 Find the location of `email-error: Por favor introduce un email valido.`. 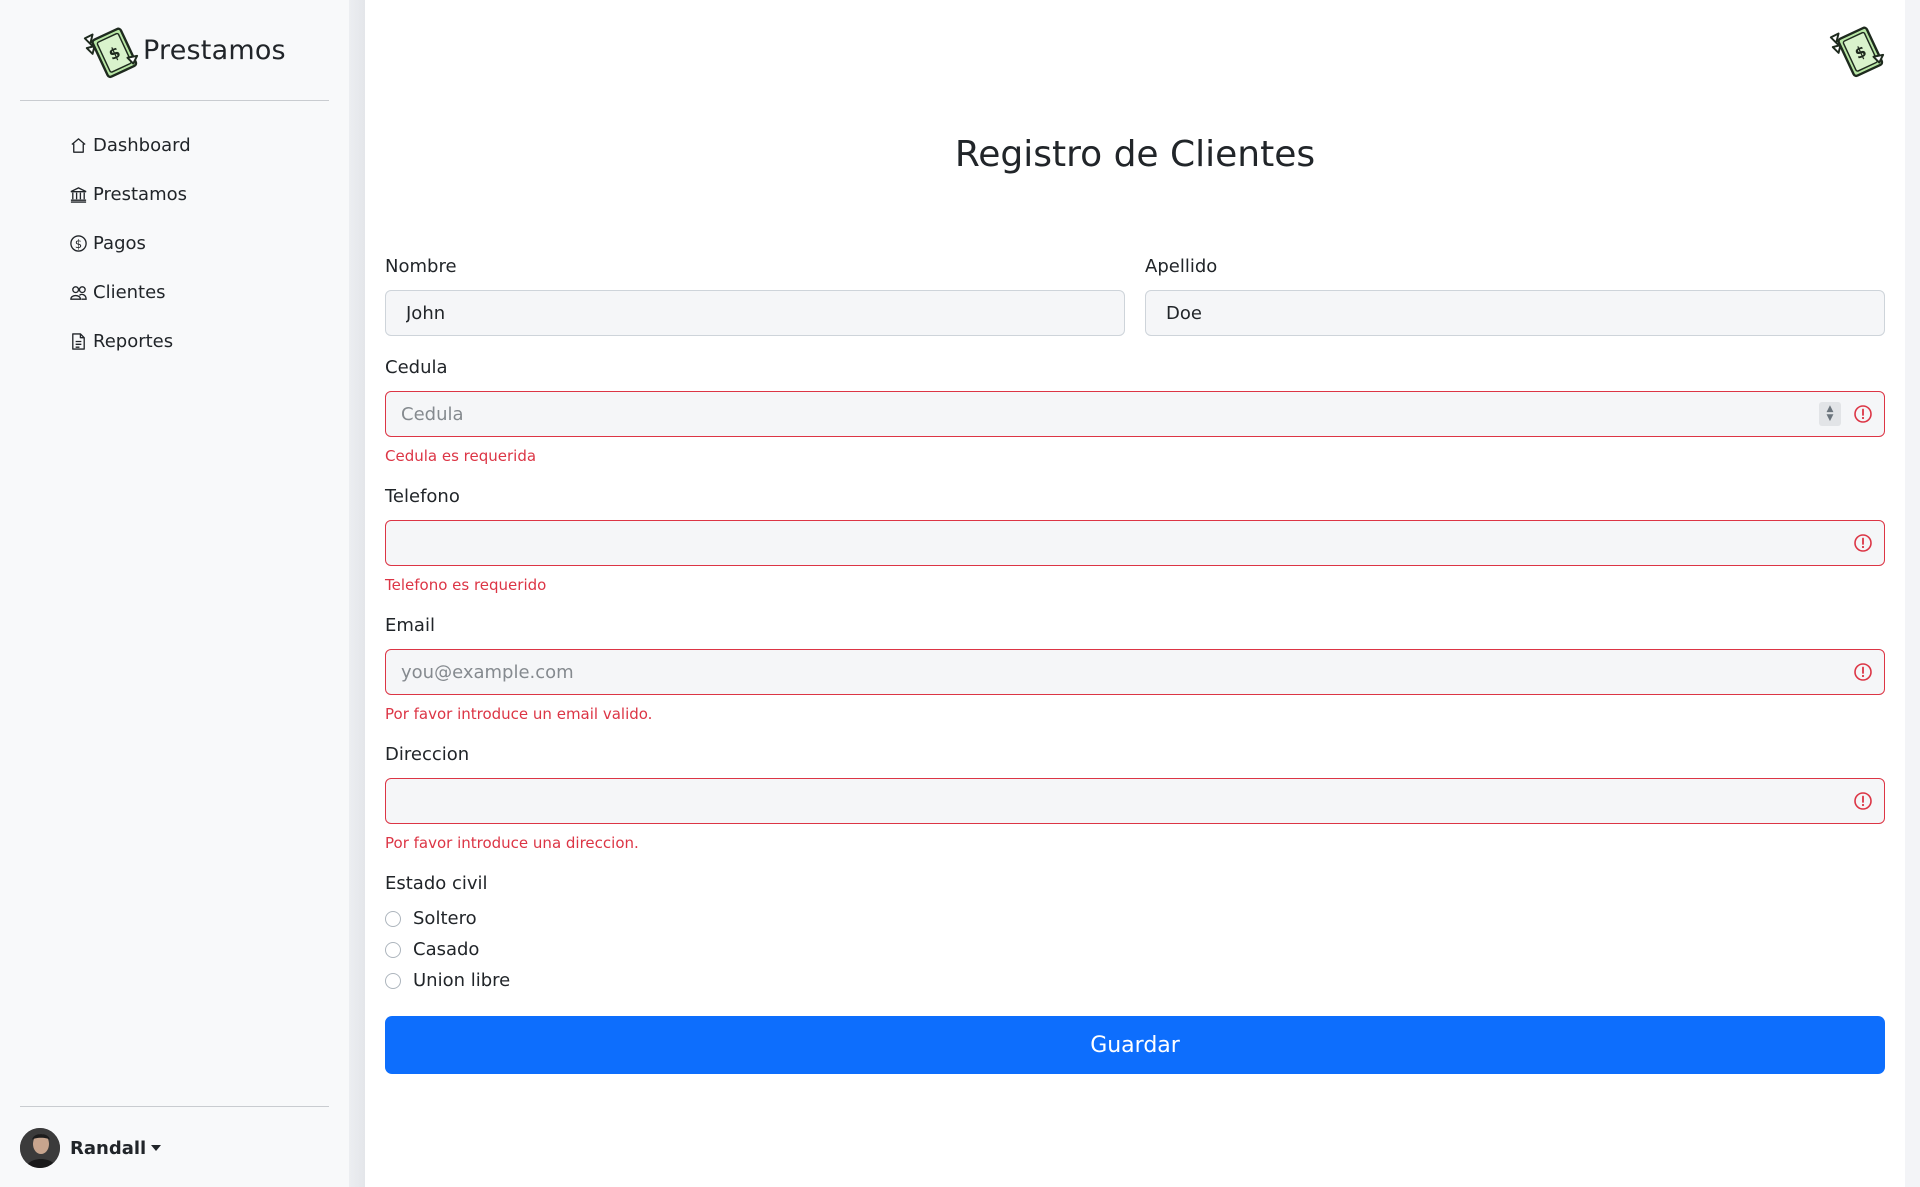

email-error: Por favor introduce un email valido. is located at coordinates (519, 714).